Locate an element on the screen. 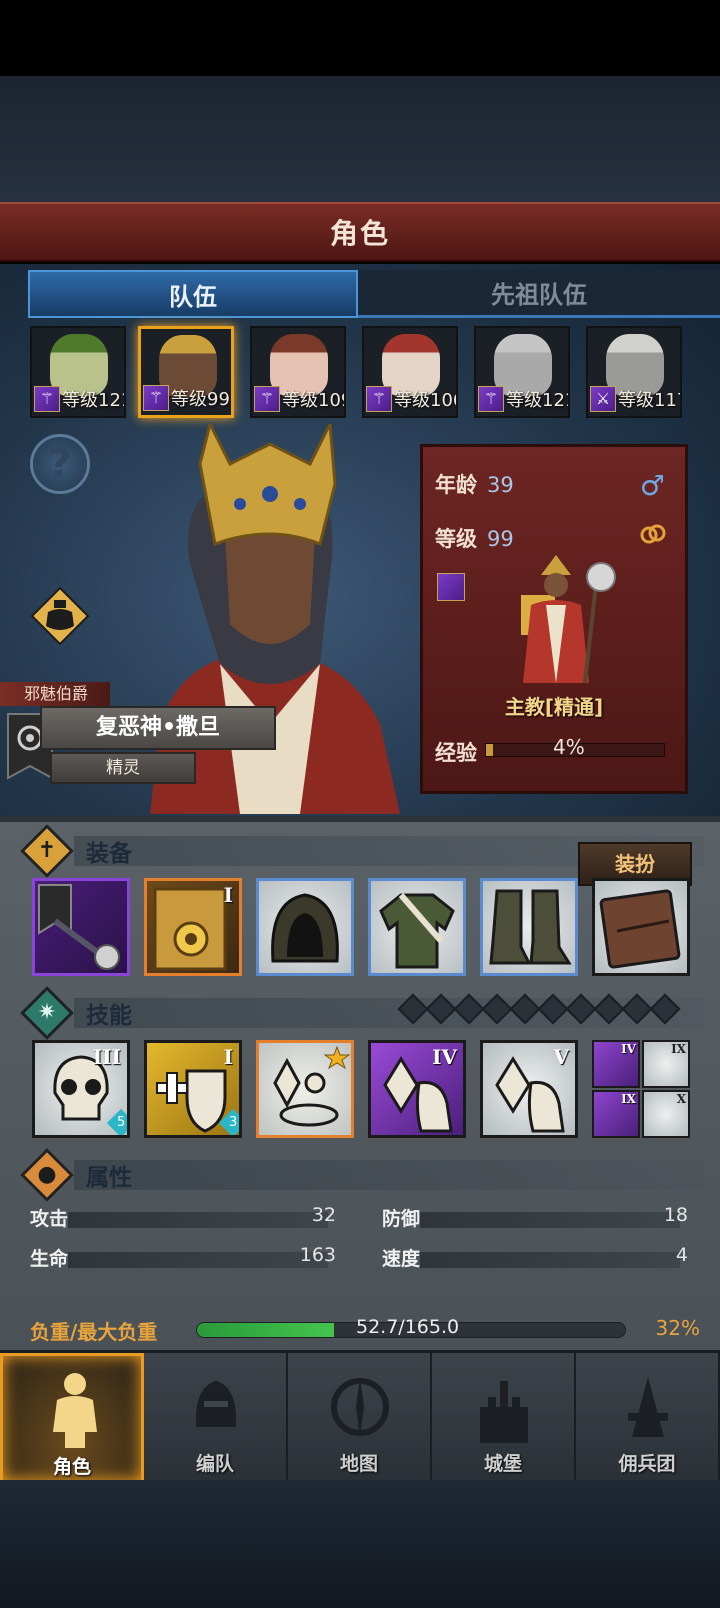 Image resolution: width=720 pixels, height=1608 pixels. skills-header: ✷ 技能 is located at coordinates (362, 1013).